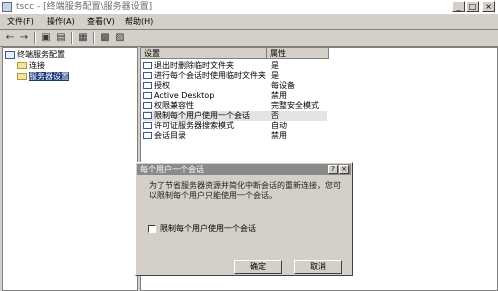  What do you see at coordinates (162, 85) in the screenshot?
I see `setting-label: 授权` at bounding box center [162, 85].